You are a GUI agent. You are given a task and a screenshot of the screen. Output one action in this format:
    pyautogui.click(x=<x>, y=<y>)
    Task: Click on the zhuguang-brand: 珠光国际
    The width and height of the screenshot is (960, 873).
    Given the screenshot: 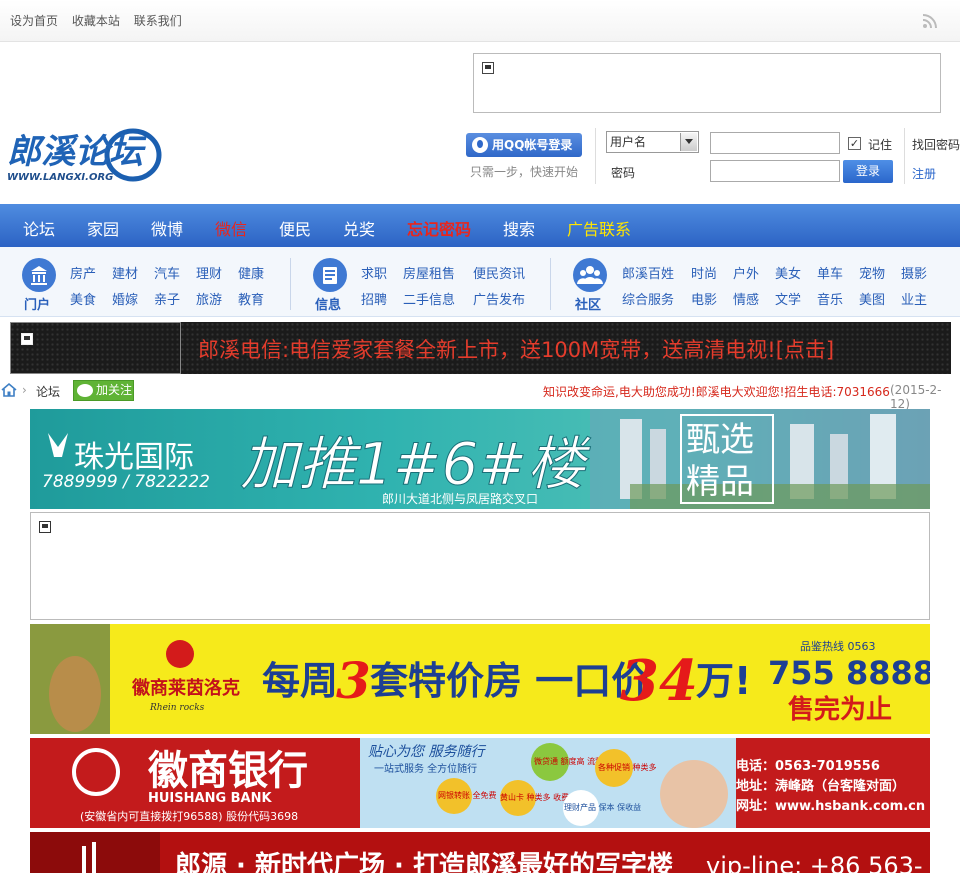 What is the action you would take?
    pyautogui.click(x=134, y=457)
    